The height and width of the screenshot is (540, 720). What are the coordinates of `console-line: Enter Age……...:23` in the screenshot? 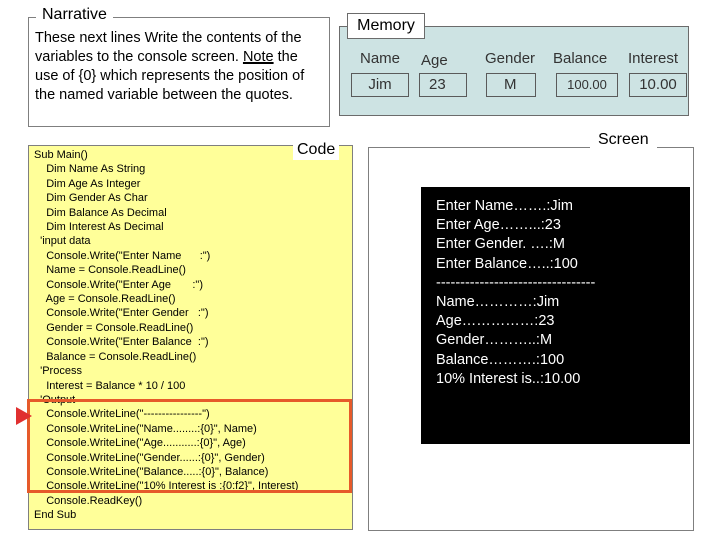 It's located at (498, 225).